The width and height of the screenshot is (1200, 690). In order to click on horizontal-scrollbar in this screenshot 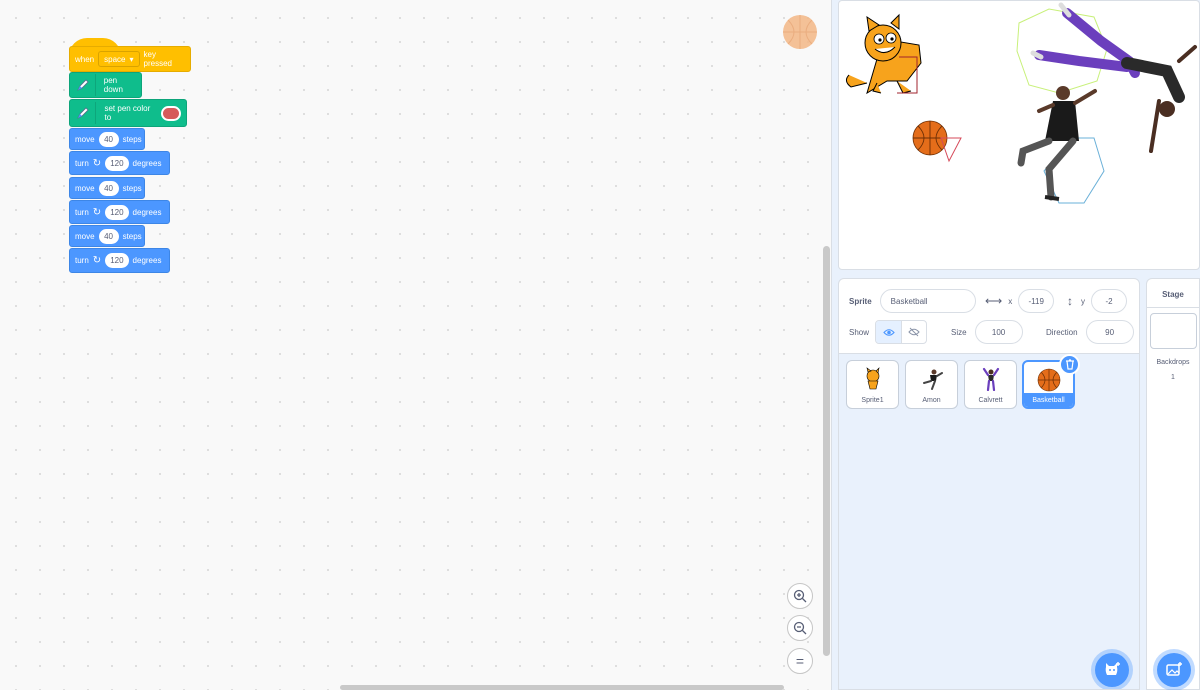, I will do `click(562, 687)`.